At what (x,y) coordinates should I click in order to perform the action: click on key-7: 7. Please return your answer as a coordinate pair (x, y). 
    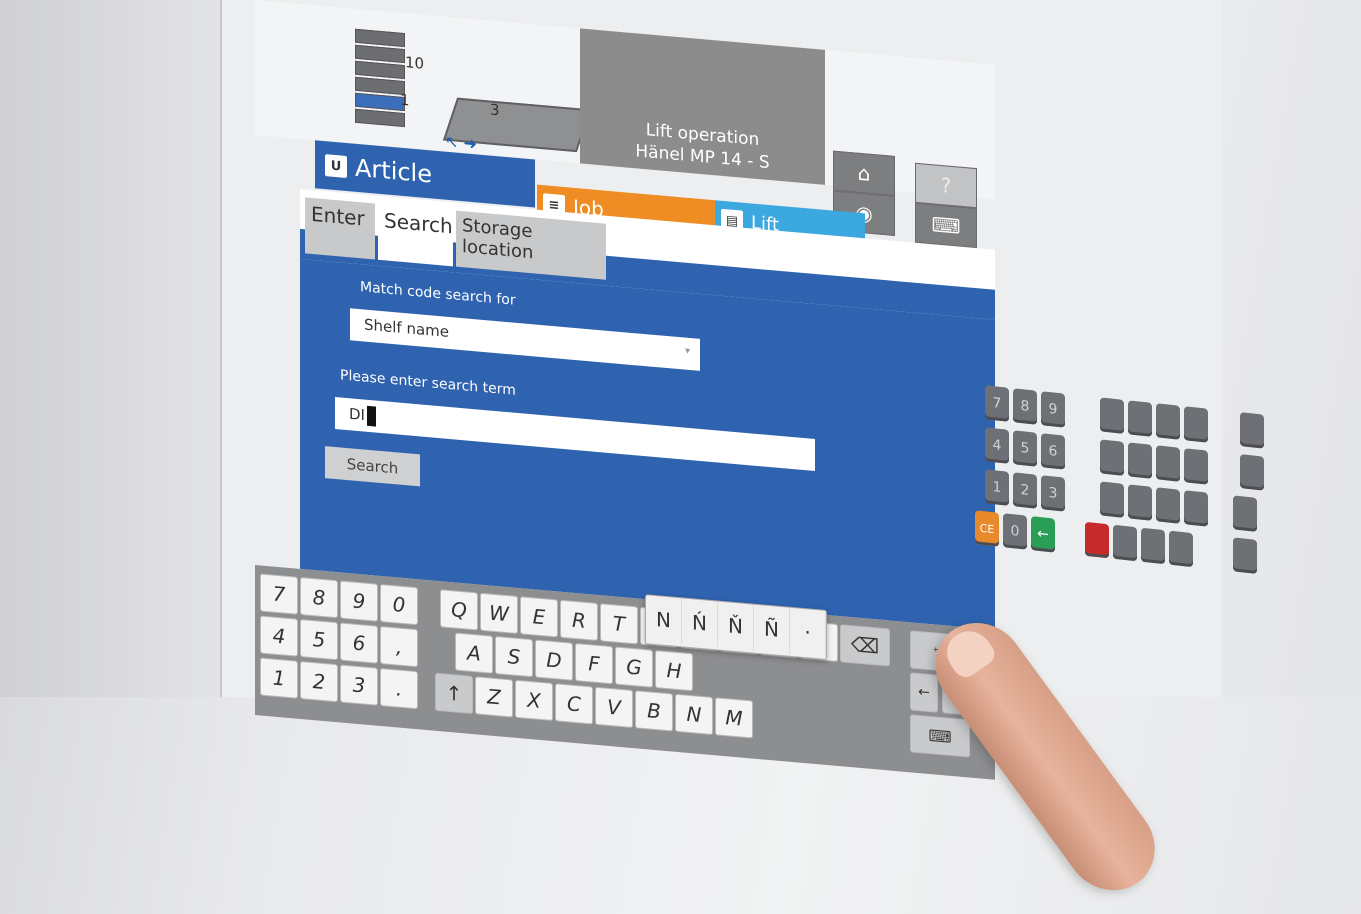
    Looking at the image, I should click on (279, 594).